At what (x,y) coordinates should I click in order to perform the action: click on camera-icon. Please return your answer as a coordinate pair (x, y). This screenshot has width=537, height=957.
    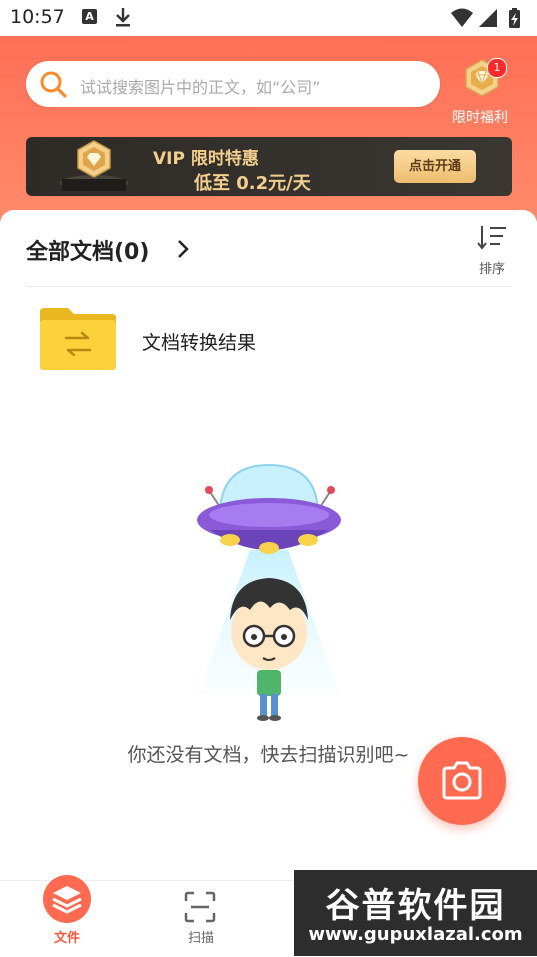
    Looking at the image, I should click on (462, 780).